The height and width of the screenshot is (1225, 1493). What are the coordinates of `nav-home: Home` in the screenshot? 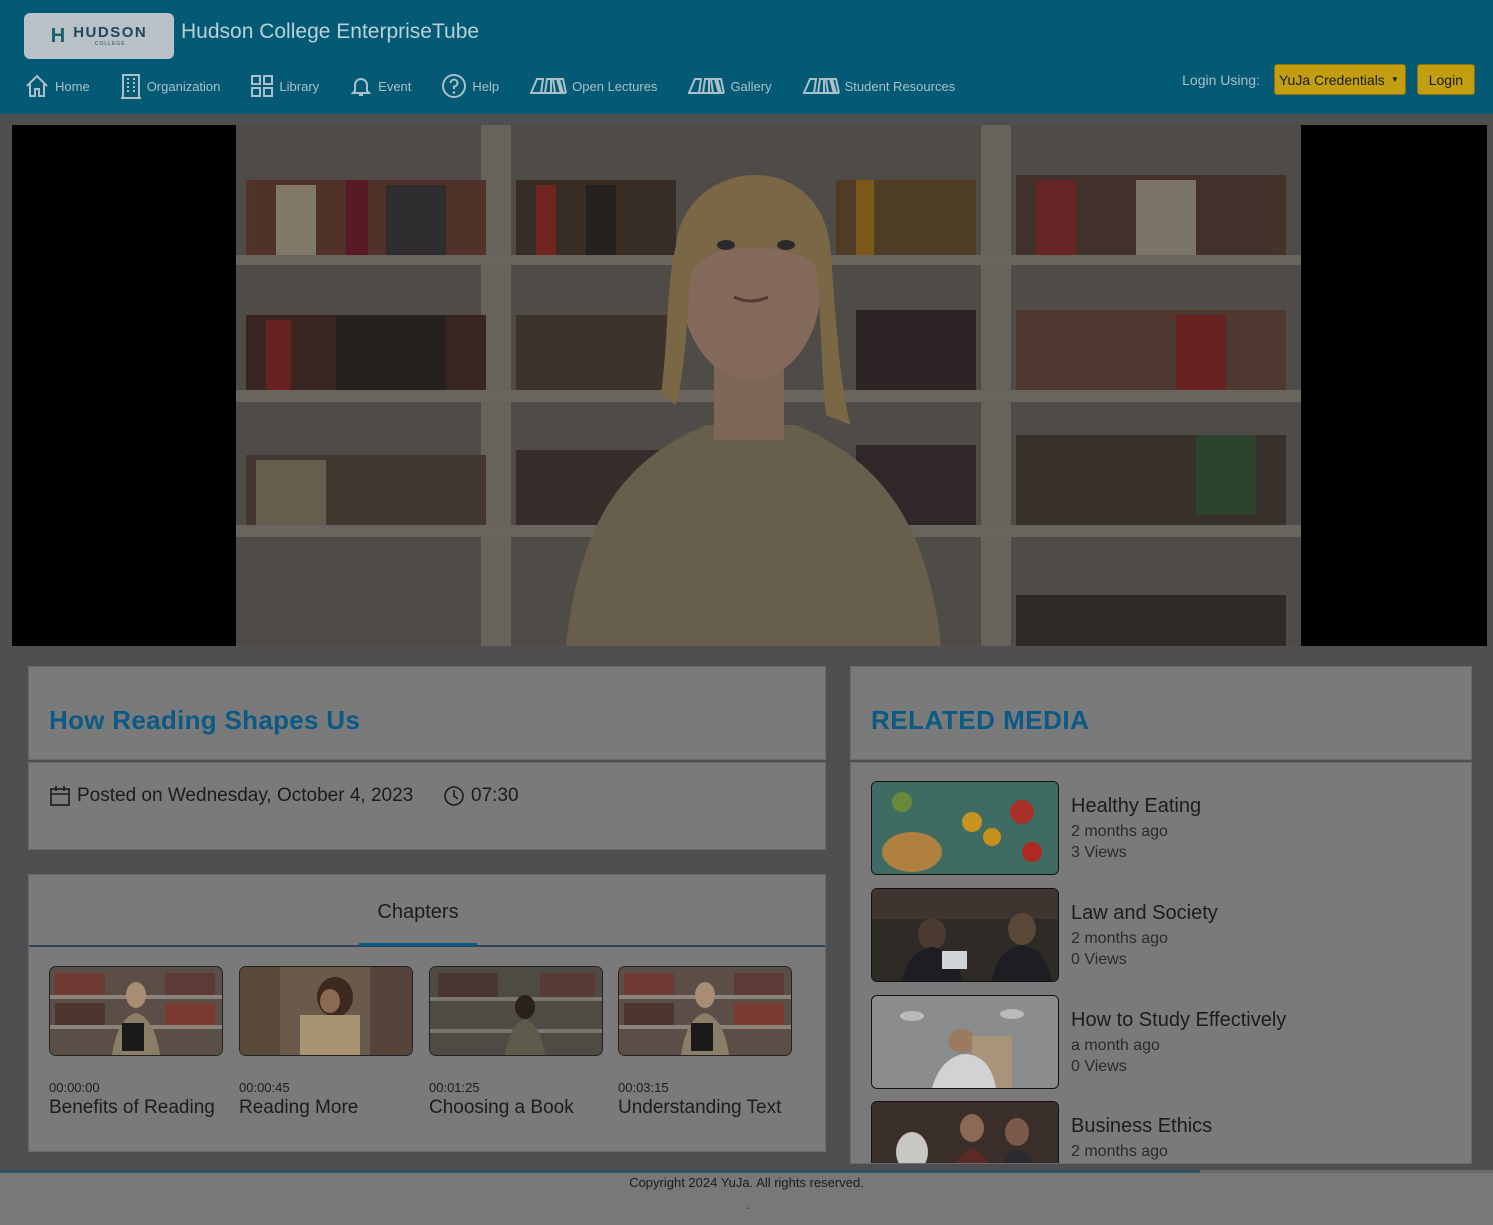 It's located at (57, 86).